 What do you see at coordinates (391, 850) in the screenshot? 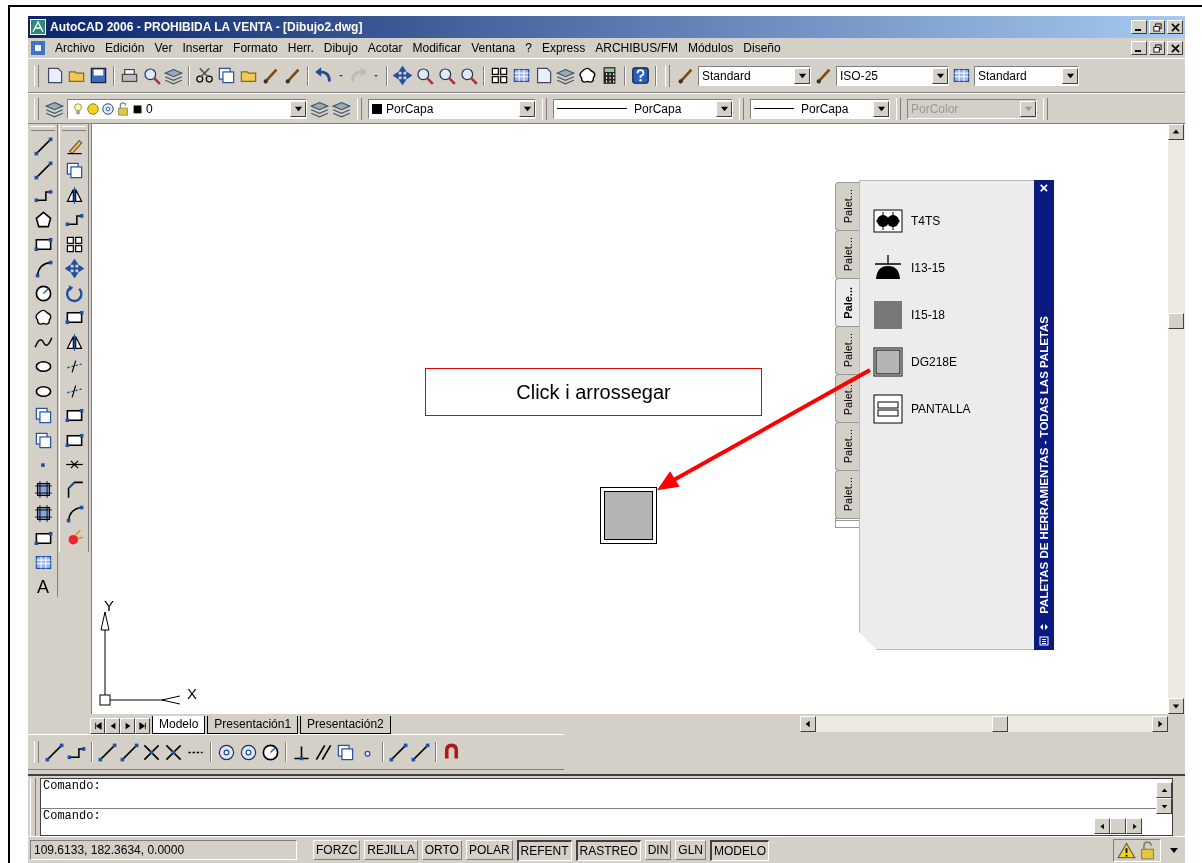
I see `status-toggle: REJILLA` at bounding box center [391, 850].